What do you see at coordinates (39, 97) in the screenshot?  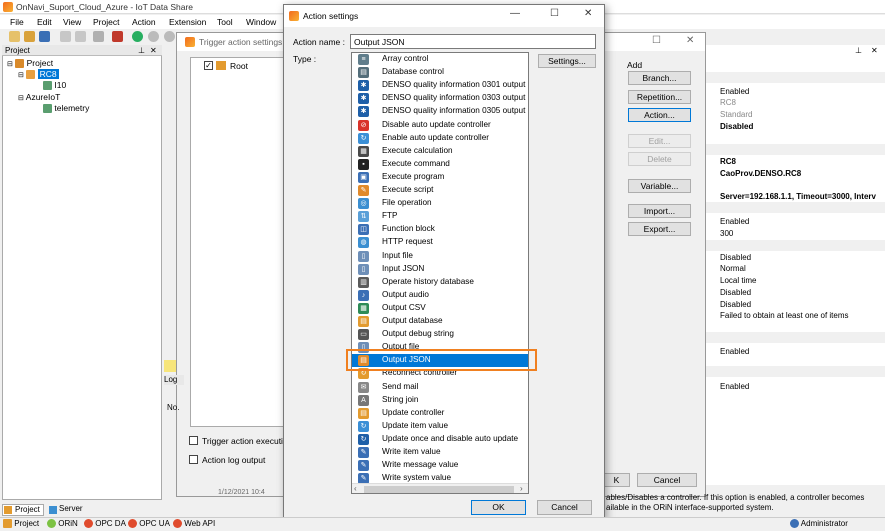 I see `tree-item-azureiot: ⊟ AzureIoT` at bounding box center [39, 97].